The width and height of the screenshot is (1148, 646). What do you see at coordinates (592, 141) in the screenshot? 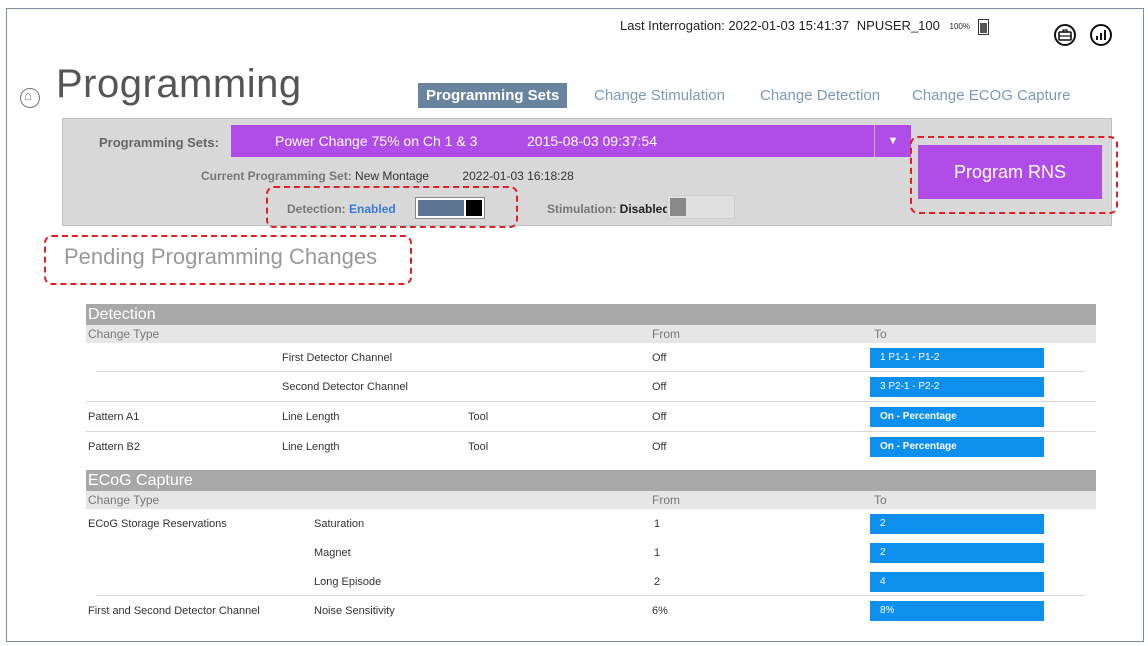
I see `selected-set-date: 2015-08-03 09:37:54` at bounding box center [592, 141].